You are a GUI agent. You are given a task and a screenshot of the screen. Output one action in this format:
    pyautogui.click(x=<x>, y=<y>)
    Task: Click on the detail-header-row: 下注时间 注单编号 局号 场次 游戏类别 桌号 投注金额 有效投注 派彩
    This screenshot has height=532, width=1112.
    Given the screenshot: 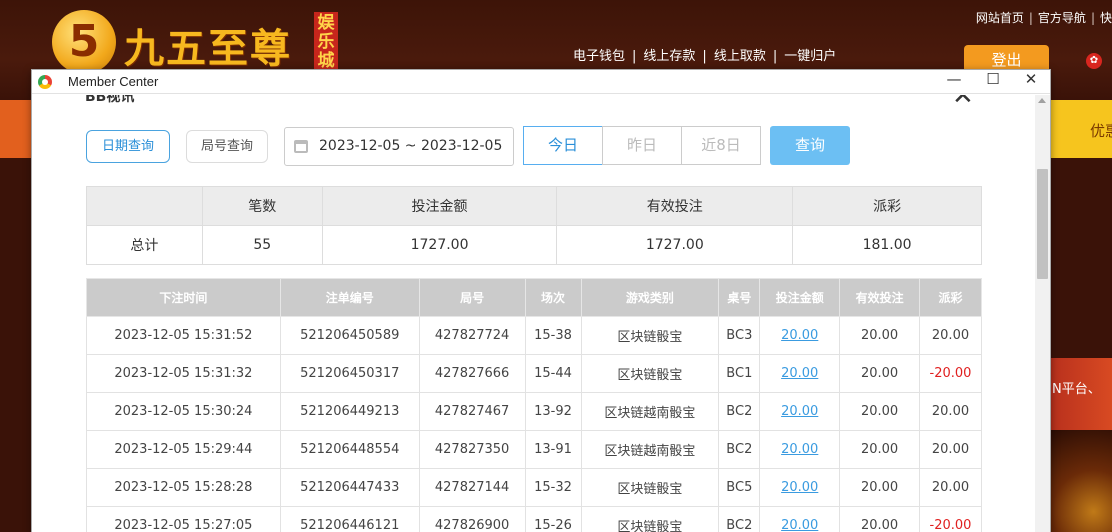 What is the action you would take?
    pyautogui.click(x=534, y=297)
    